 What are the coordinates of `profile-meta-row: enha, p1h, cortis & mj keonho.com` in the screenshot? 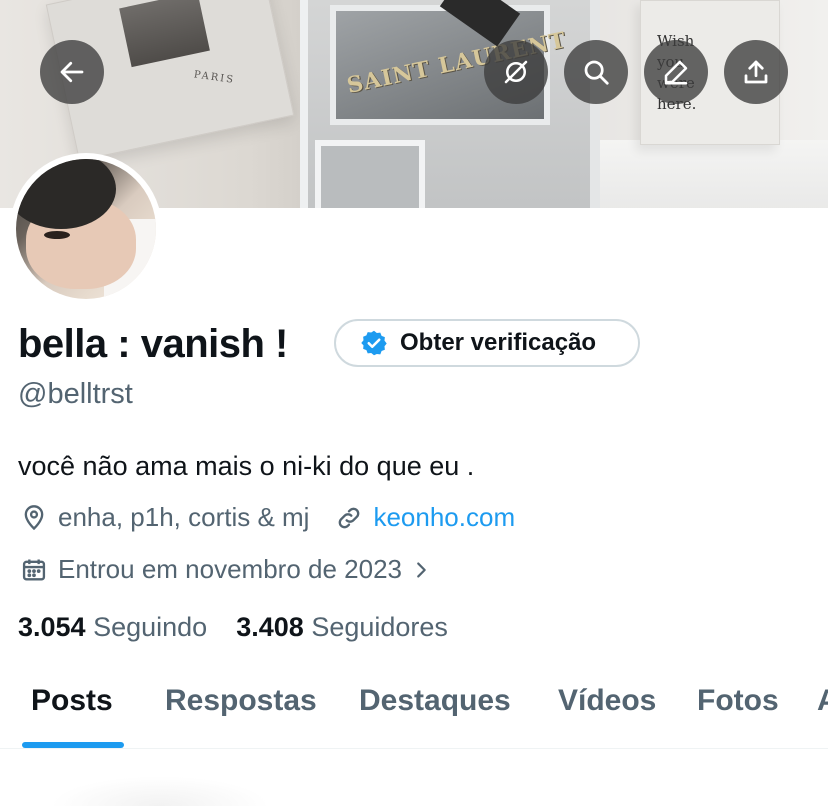 It's located at (267, 517).